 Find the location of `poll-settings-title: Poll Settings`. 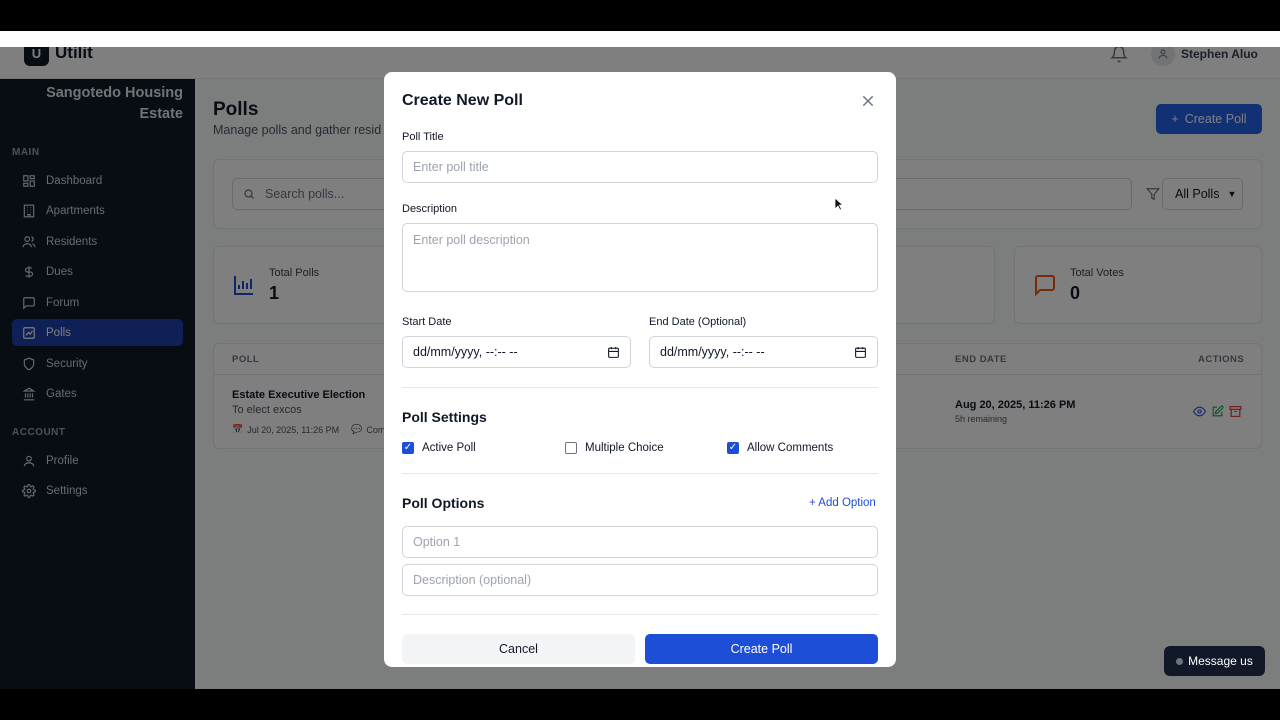

poll-settings-title: Poll Settings is located at coordinates (444, 417).